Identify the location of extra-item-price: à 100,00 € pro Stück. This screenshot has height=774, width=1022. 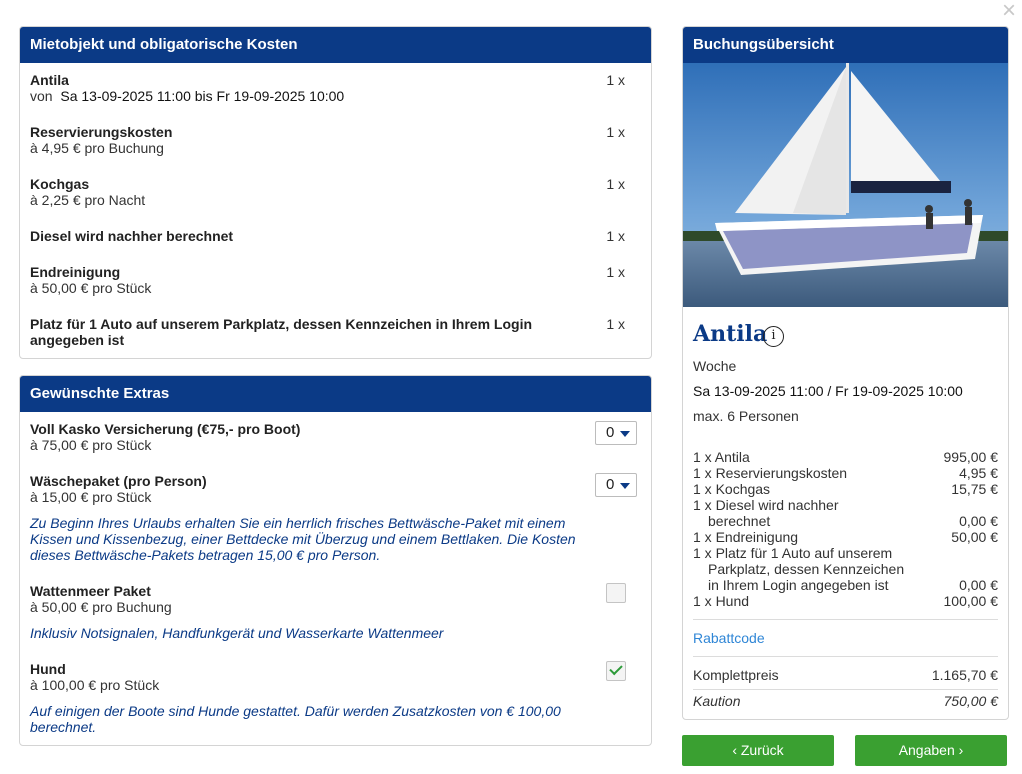
(95, 685).